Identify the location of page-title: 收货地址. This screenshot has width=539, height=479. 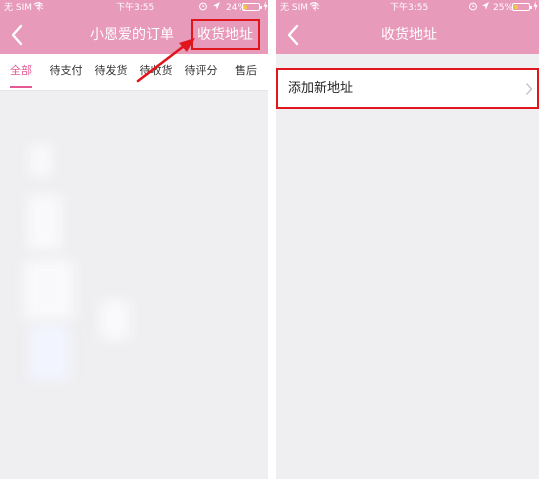
(409, 35).